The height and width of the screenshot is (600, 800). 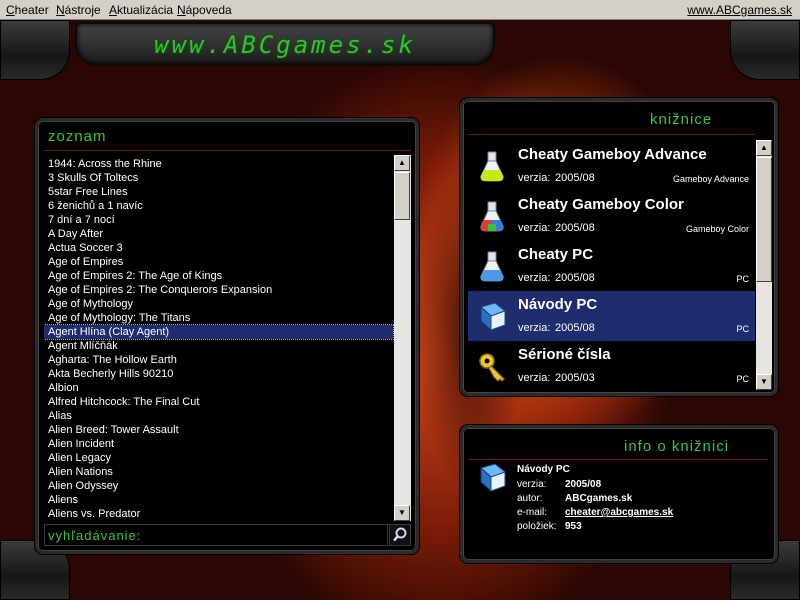 What do you see at coordinates (218, 430) in the screenshot?
I see `game-list-item: Alien Breed: Tower Assault` at bounding box center [218, 430].